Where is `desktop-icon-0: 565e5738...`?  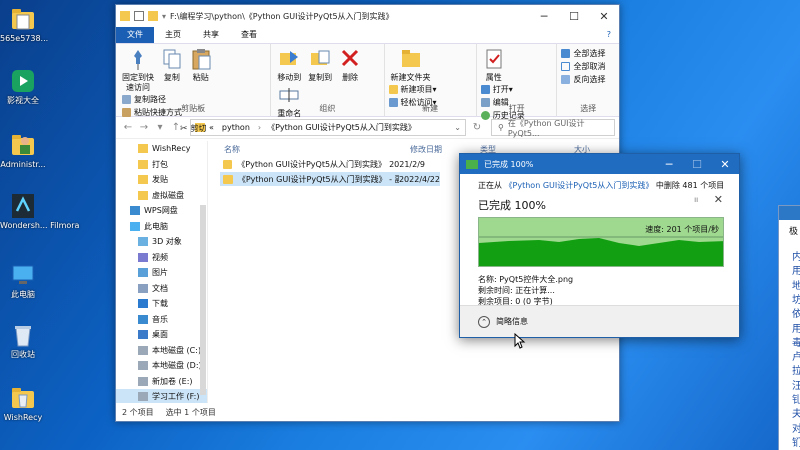 desktop-icon-0: 565e5738... is located at coordinates (24, 25).